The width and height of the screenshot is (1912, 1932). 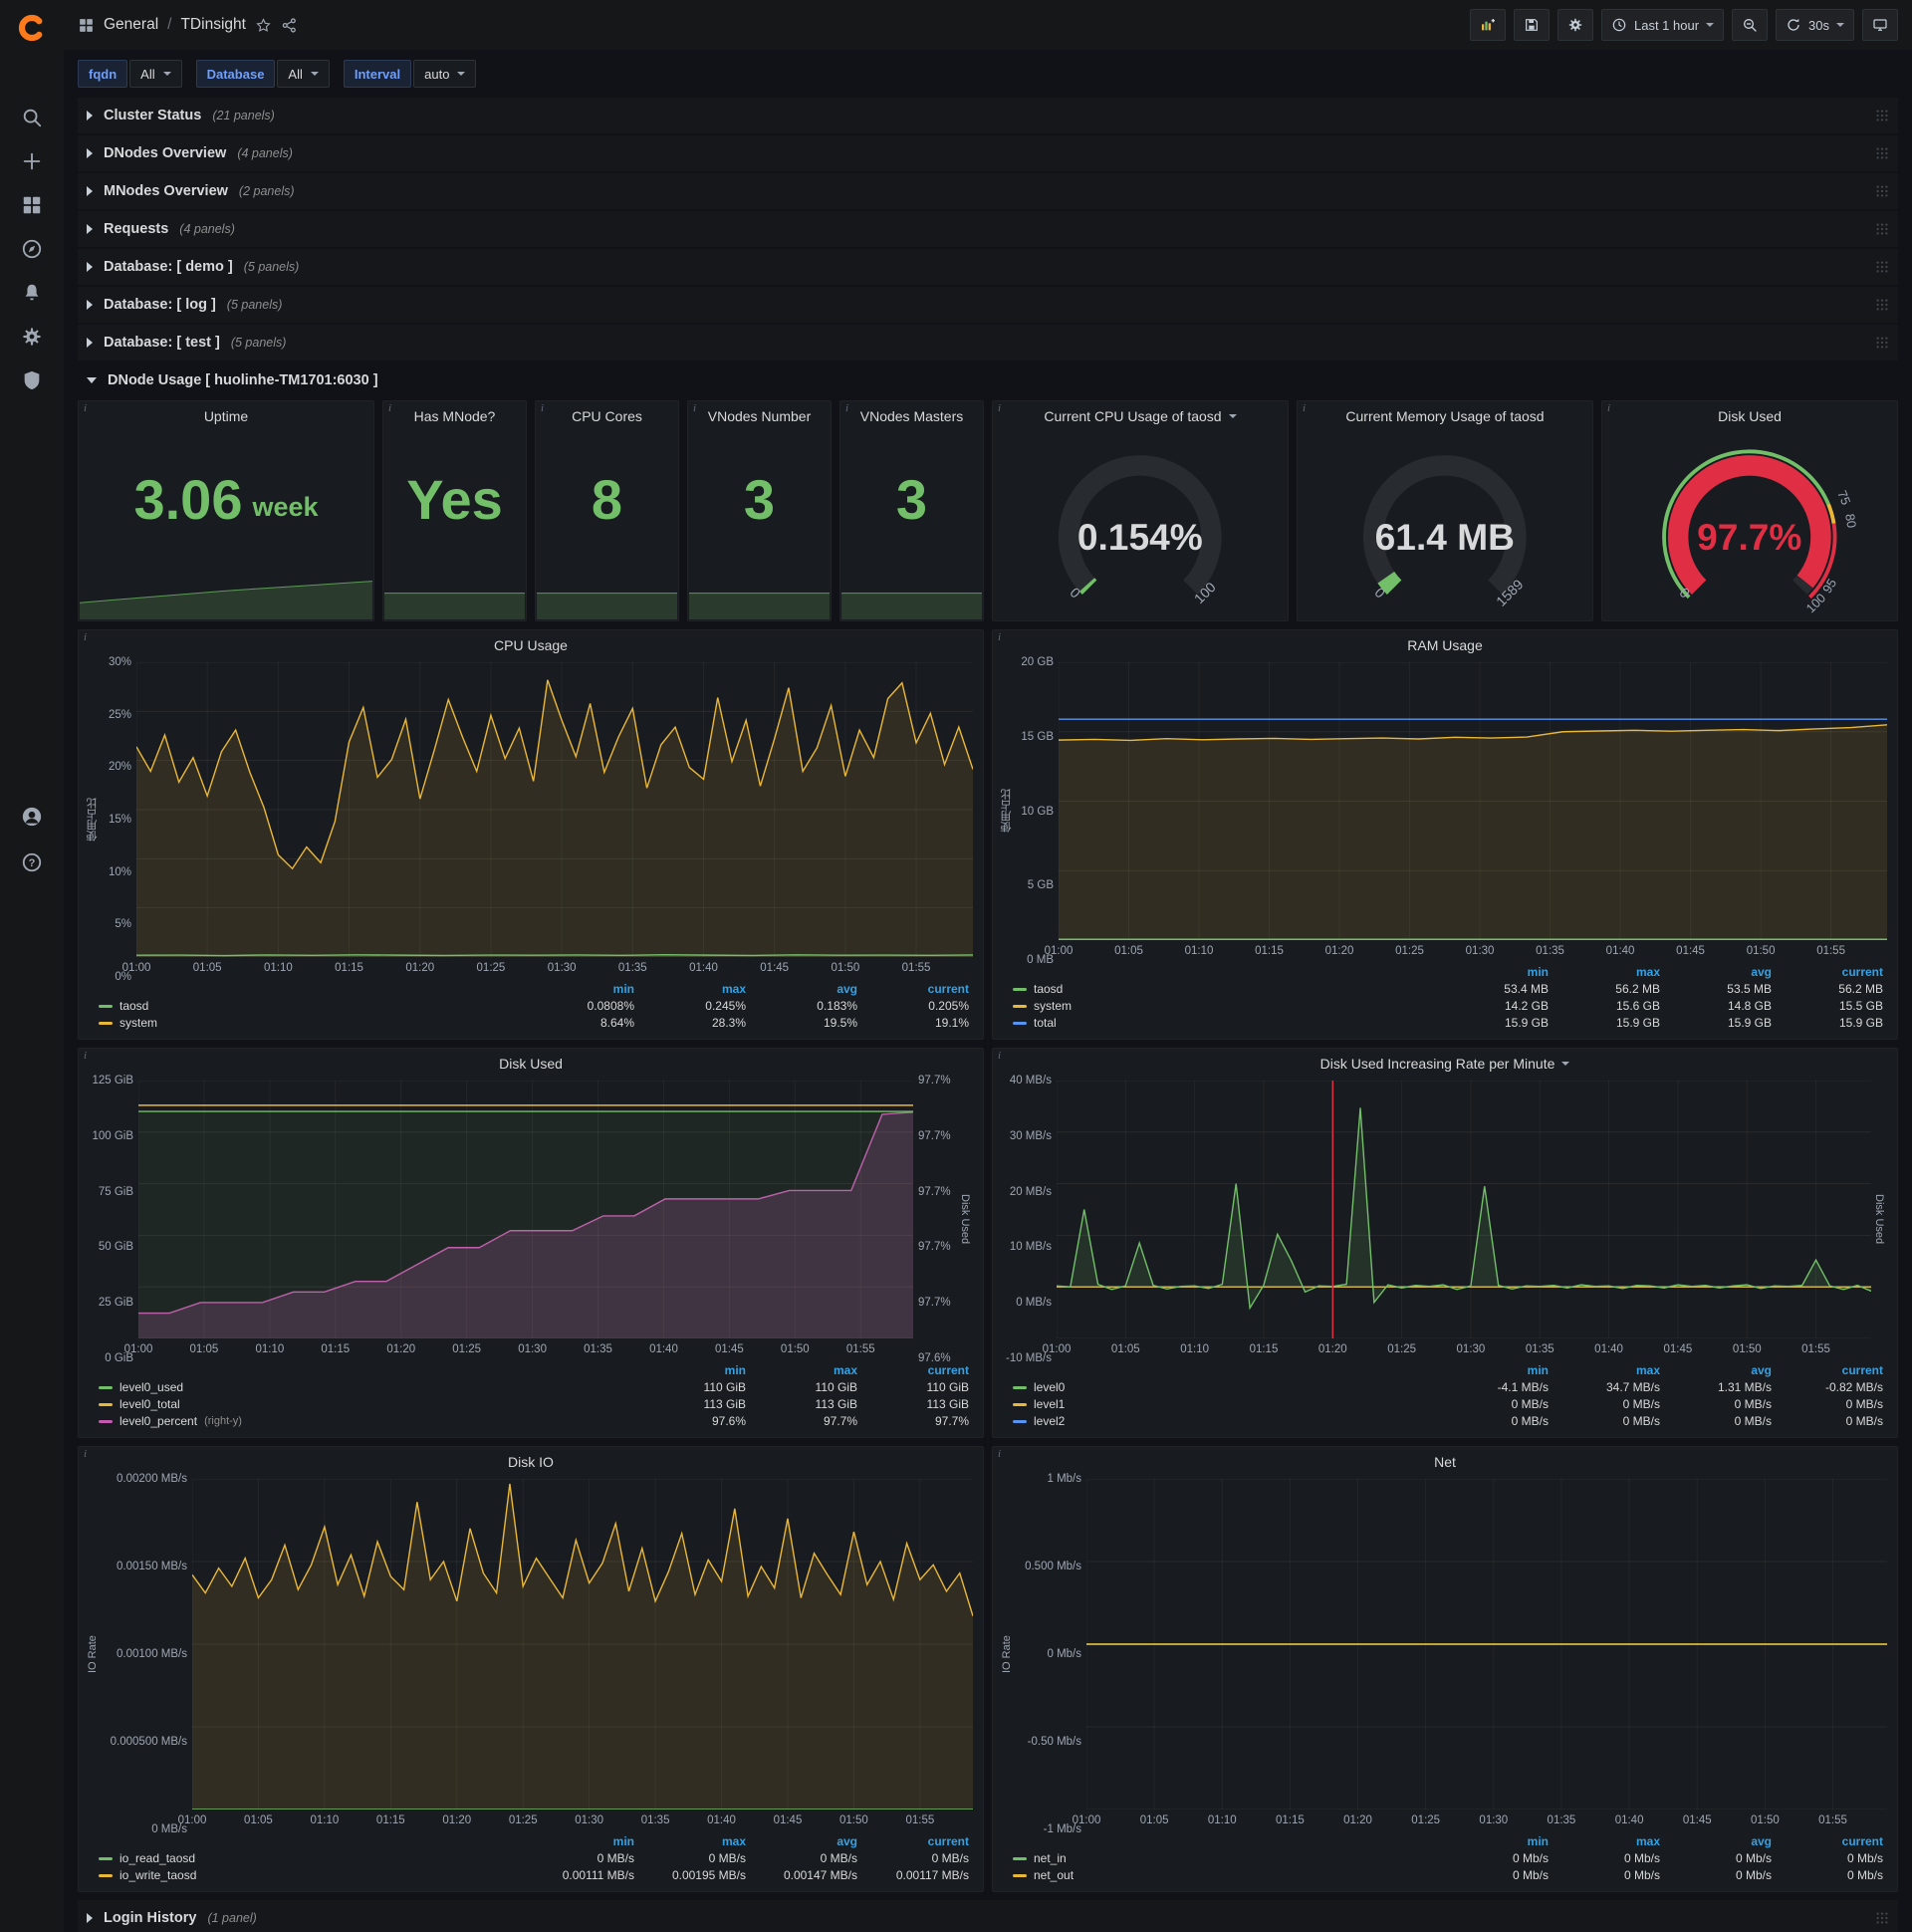 What do you see at coordinates (1880, 25) in the screenshot?
I see `cycle-view-button` at bounding box center [1880, 25].